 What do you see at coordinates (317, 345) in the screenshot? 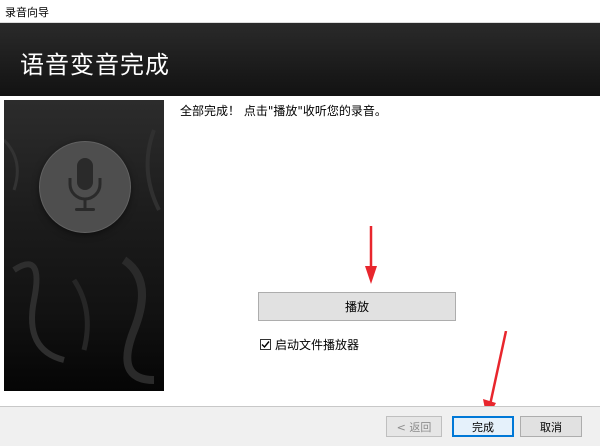
I see `launch-player-label: 启动文件播放器` at bounding box center [317, 345].